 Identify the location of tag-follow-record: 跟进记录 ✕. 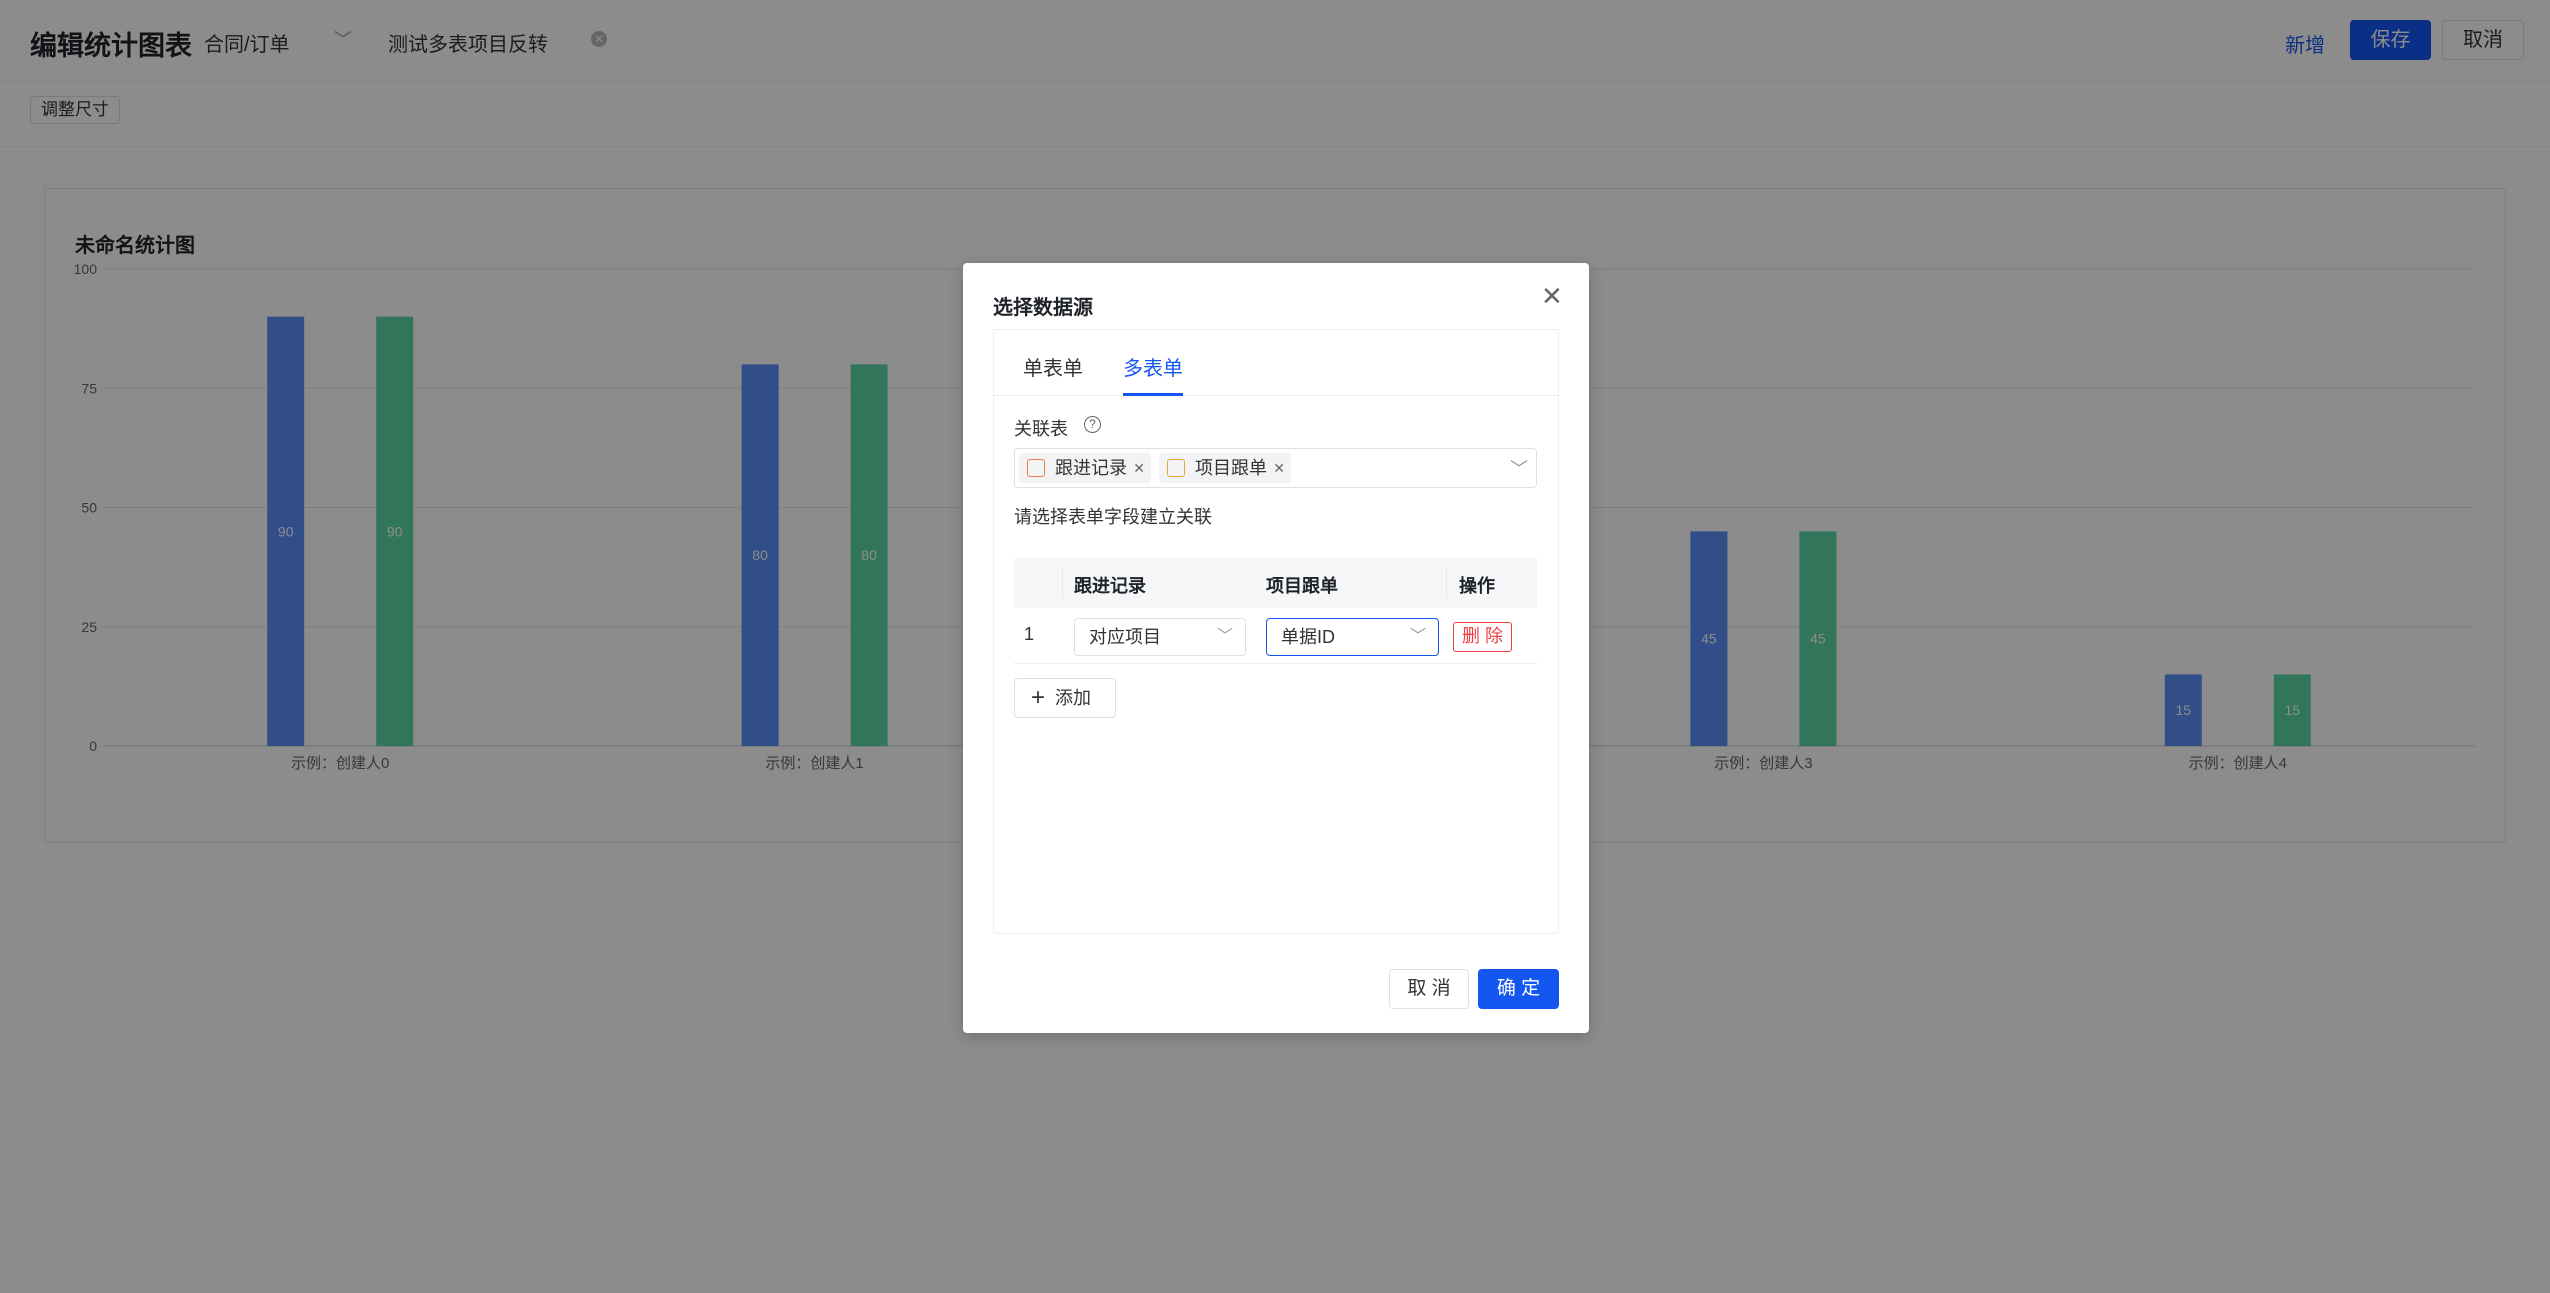
(1085, 468).